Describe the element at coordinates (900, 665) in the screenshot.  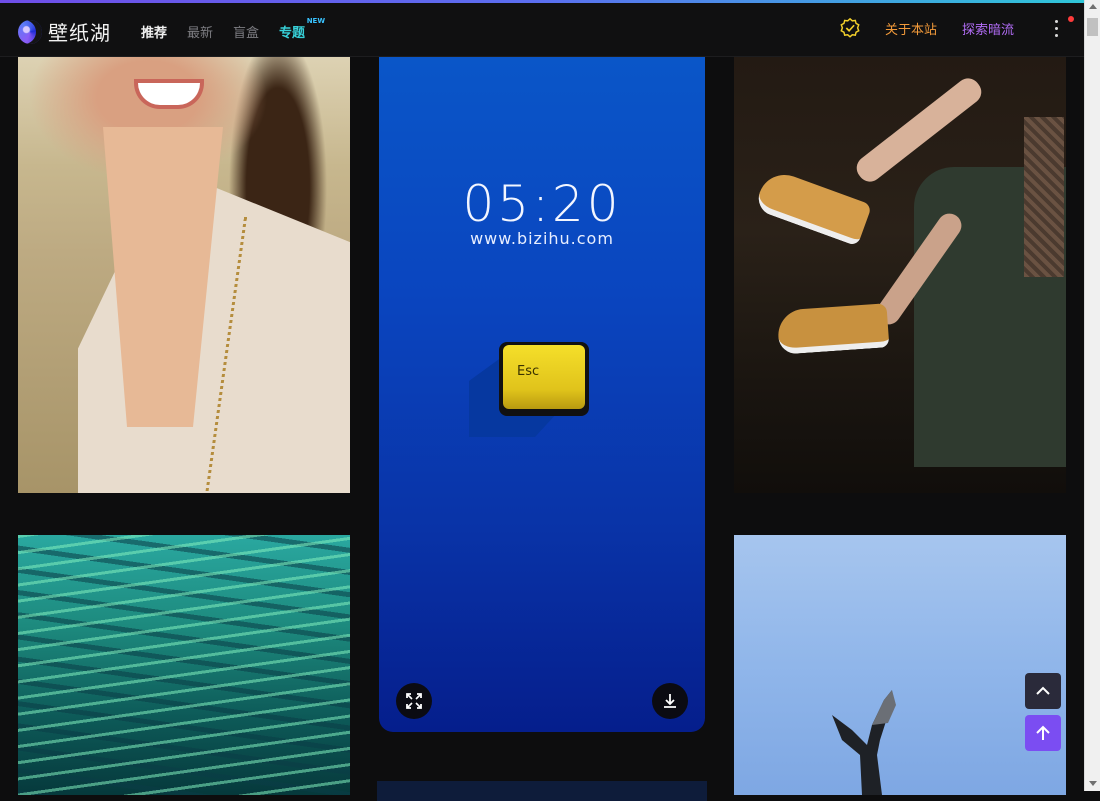
I see `wallpaper-card-bird` at that location.